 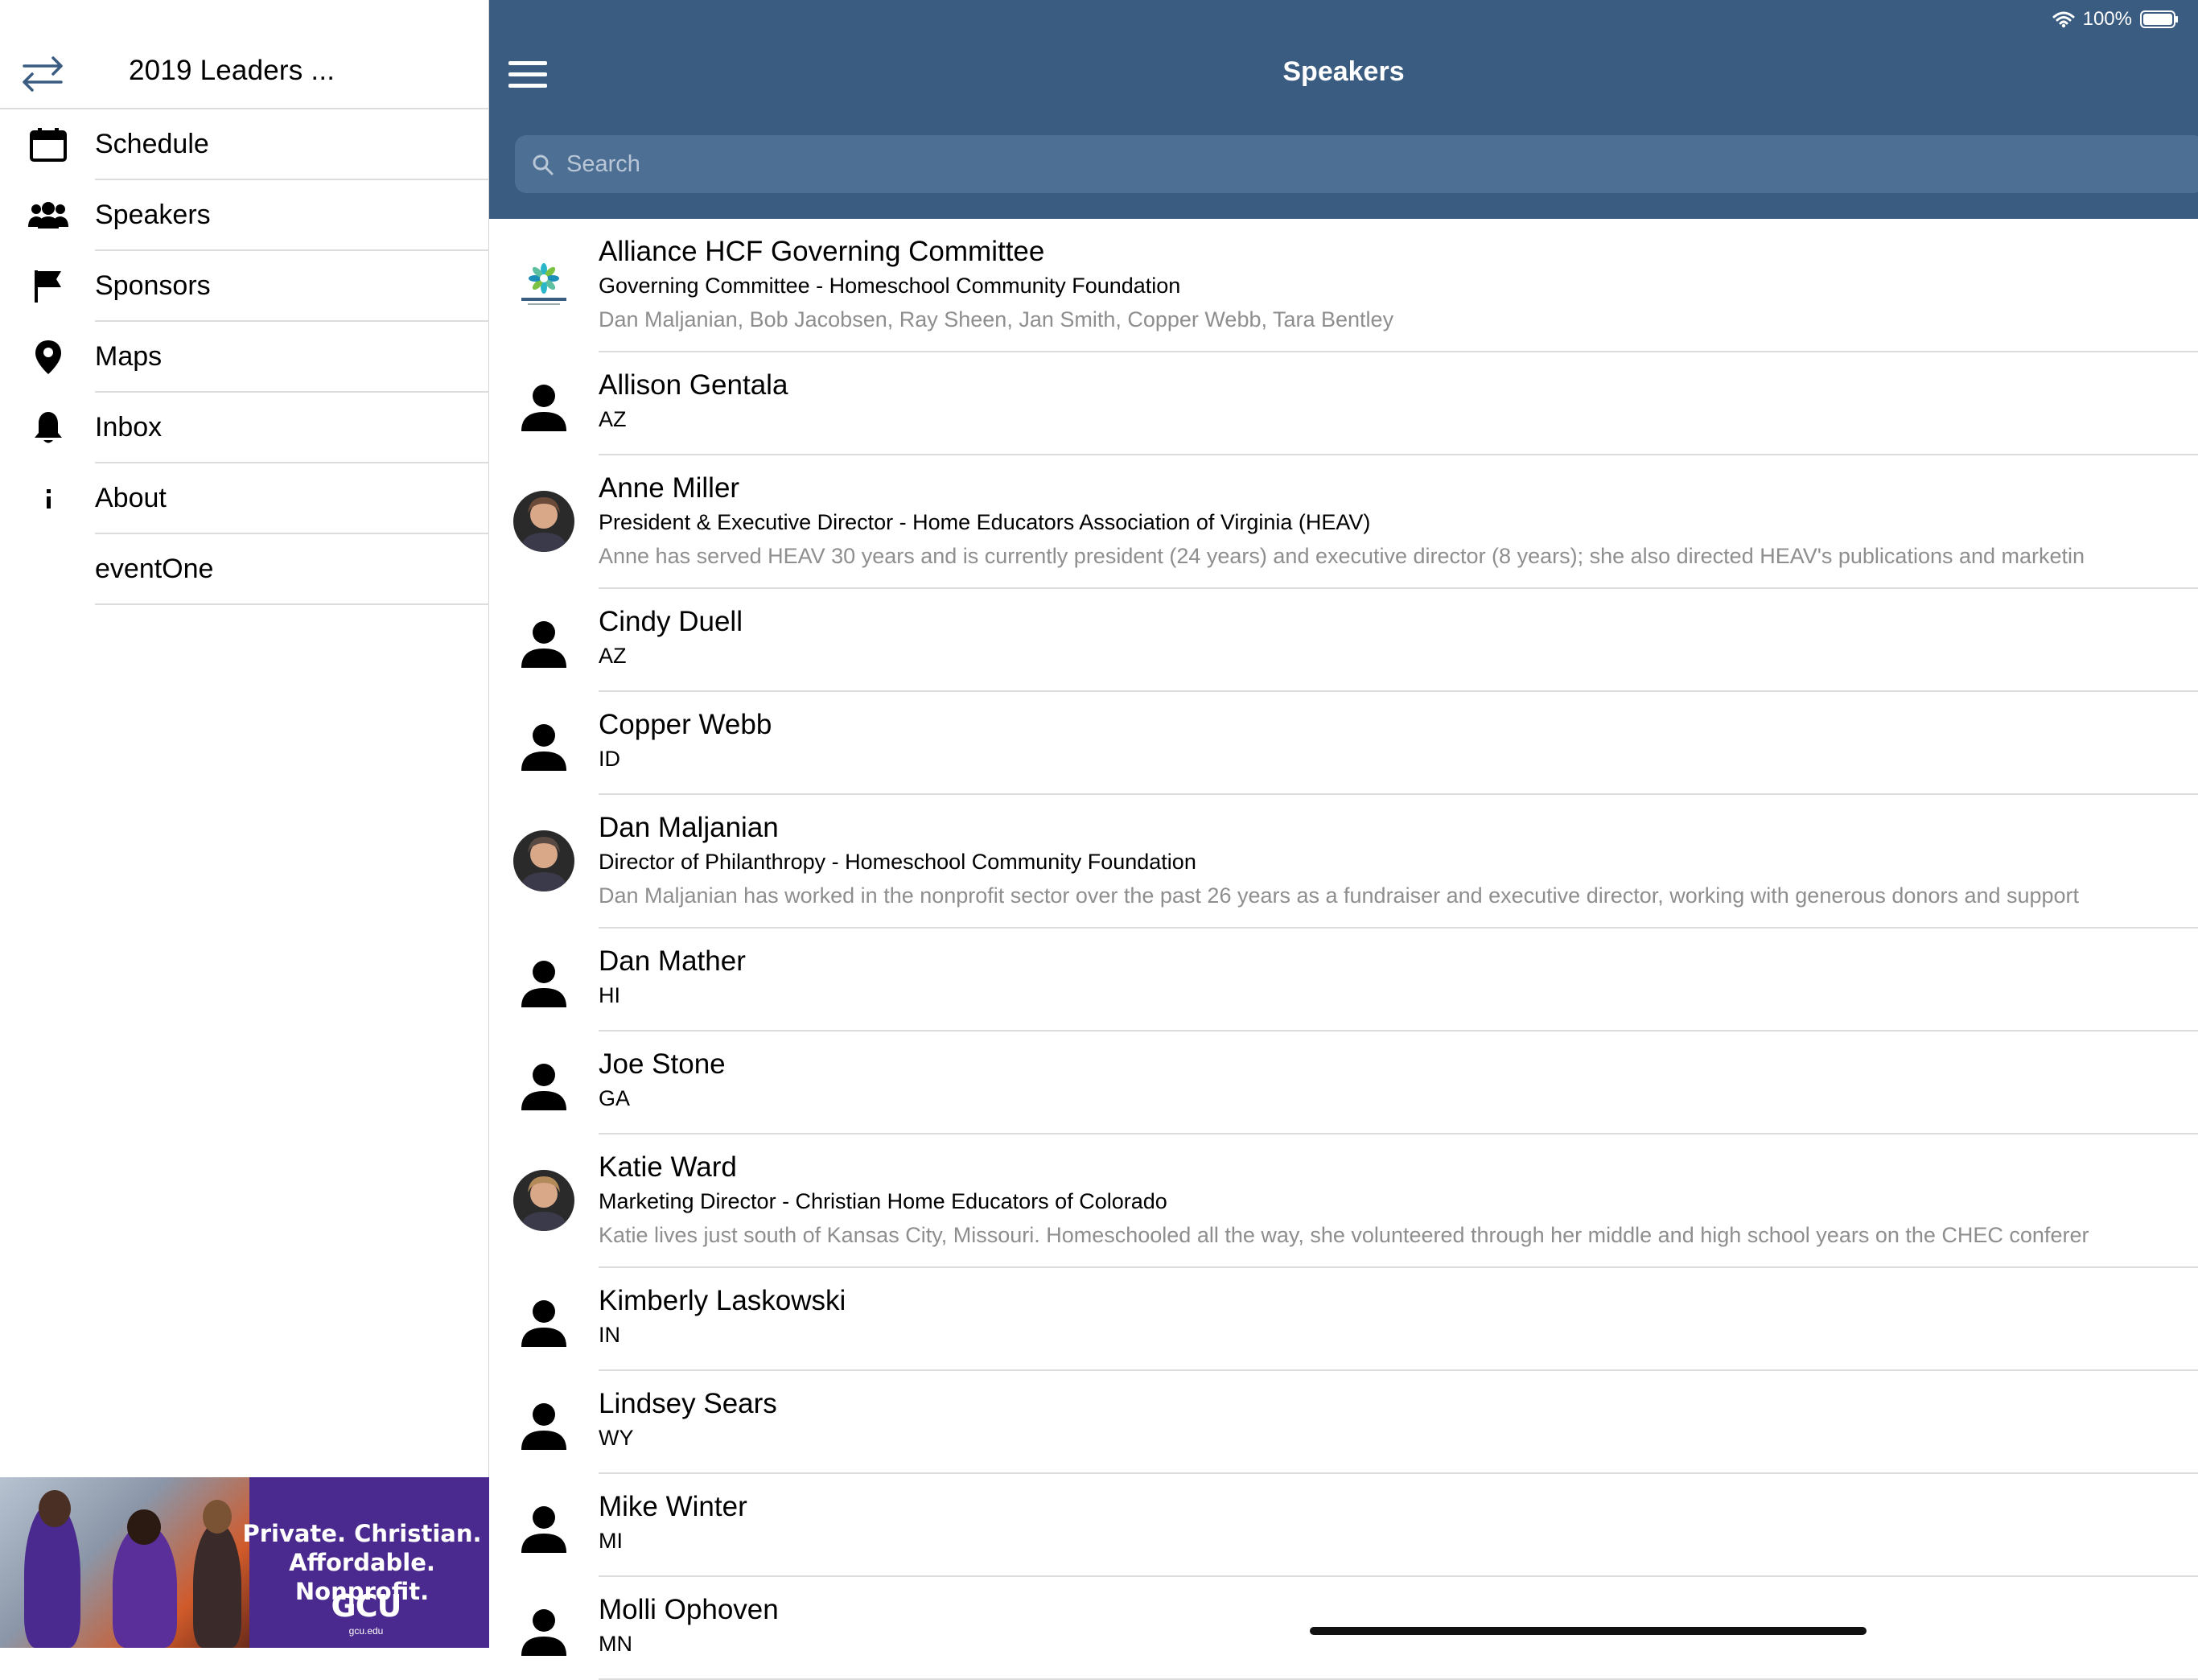 What do you see at coordinates (689, 828) in the screenshot?
I see `speaker-name: Dan Maljanian` at bounding box center [689, 828].